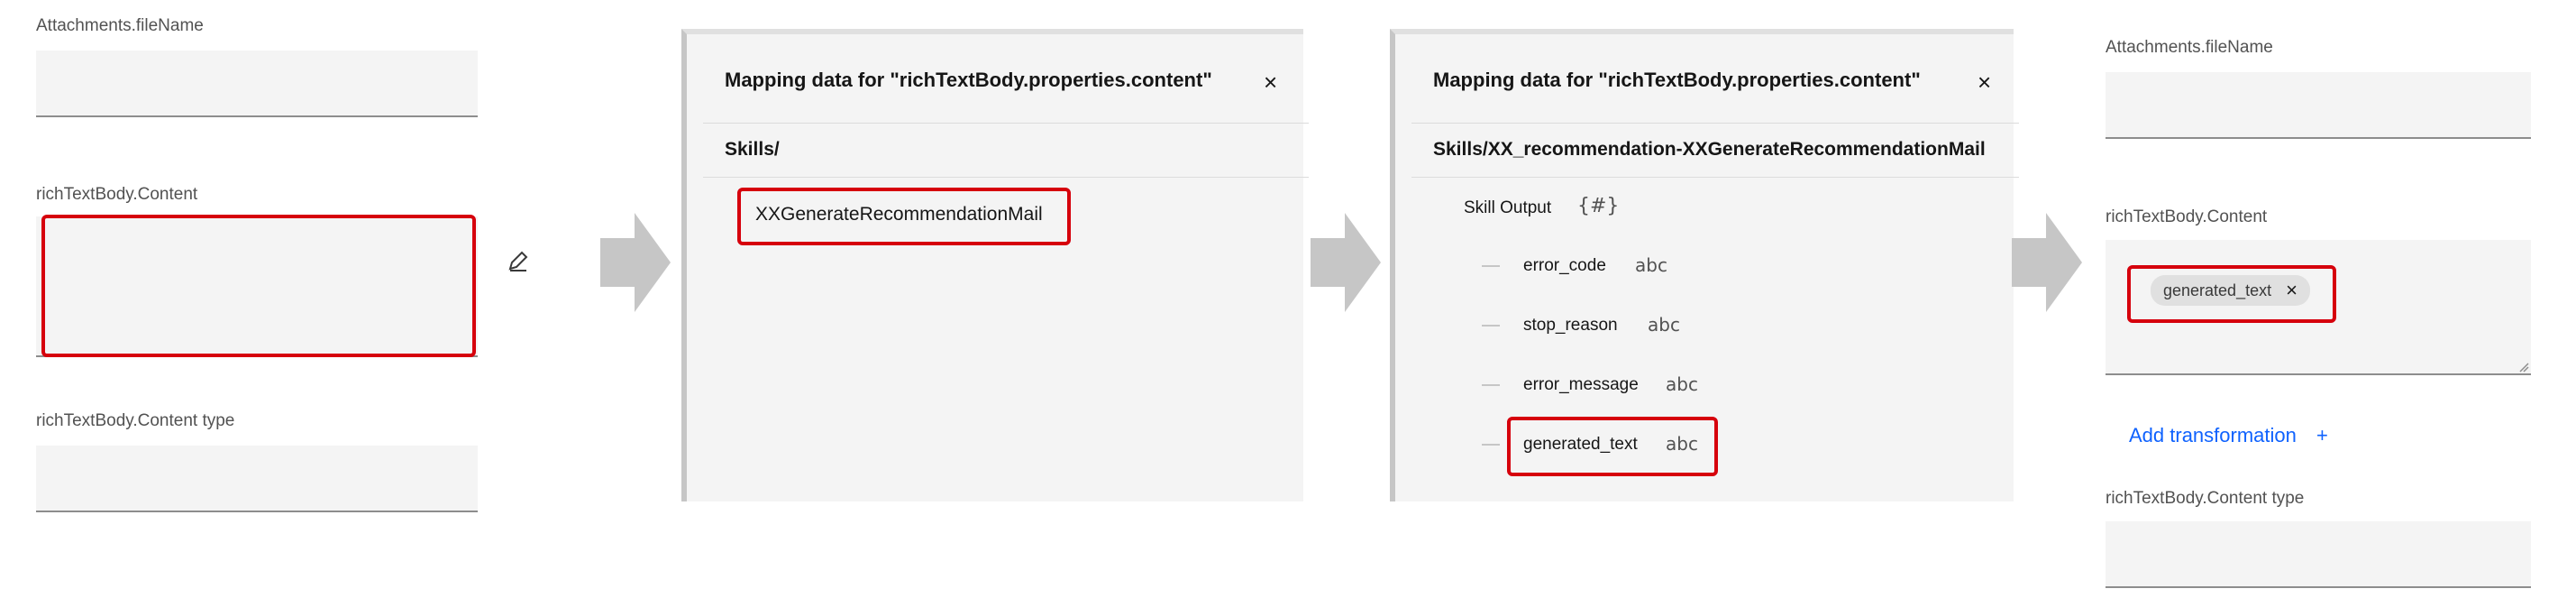 Image resolution: width=2576 pixels, height=598 pixels. I want to click on highlight-content-field, so click(258, 286).